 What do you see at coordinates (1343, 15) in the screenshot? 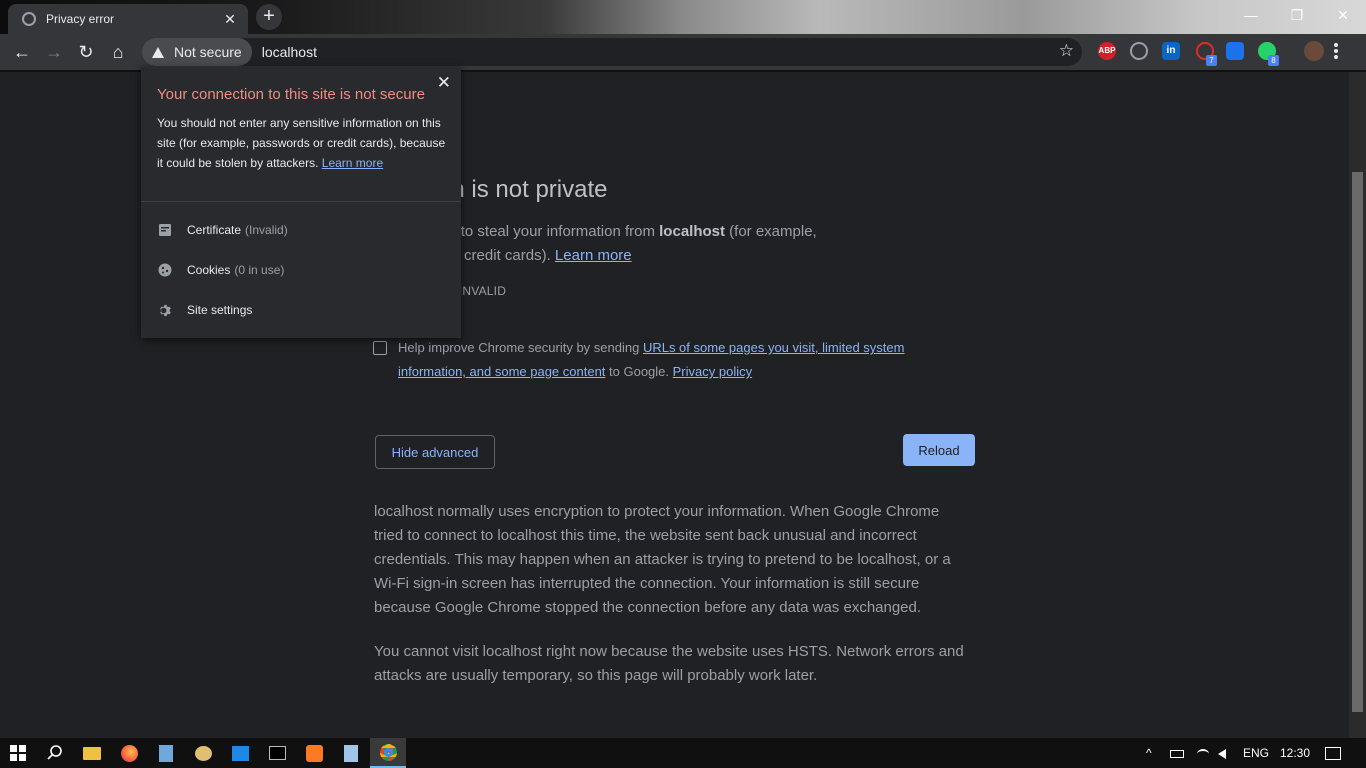
I see `close-window-button: ✕` at bounding box center [1343, 15].